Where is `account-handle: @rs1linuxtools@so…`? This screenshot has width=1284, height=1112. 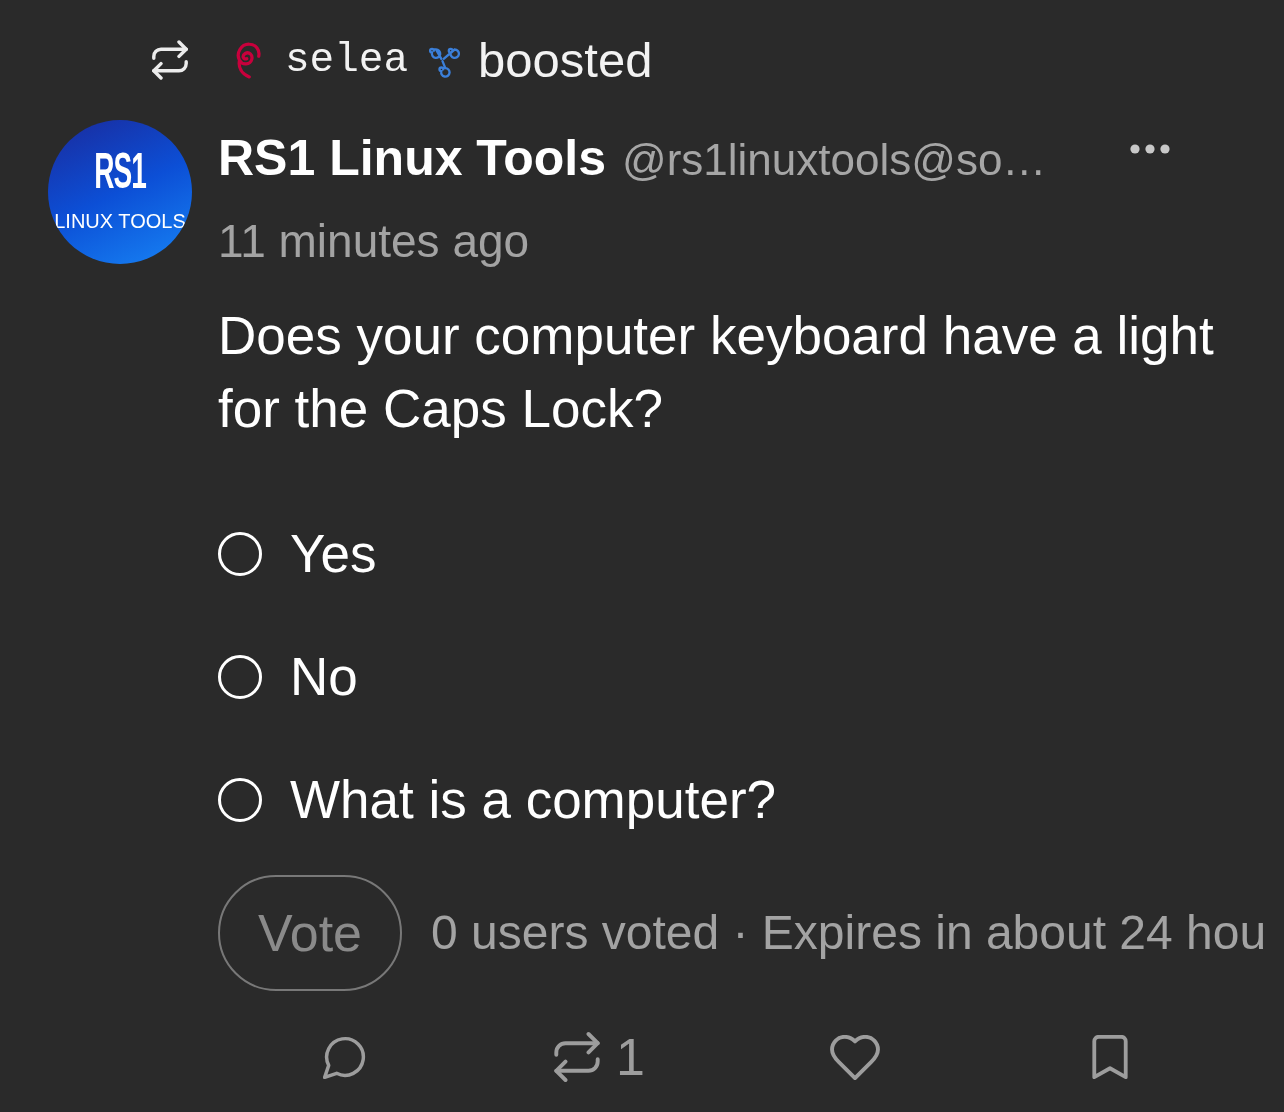
account-handle: @rs1linuxtools@so… is located at coordinates (834, 160).